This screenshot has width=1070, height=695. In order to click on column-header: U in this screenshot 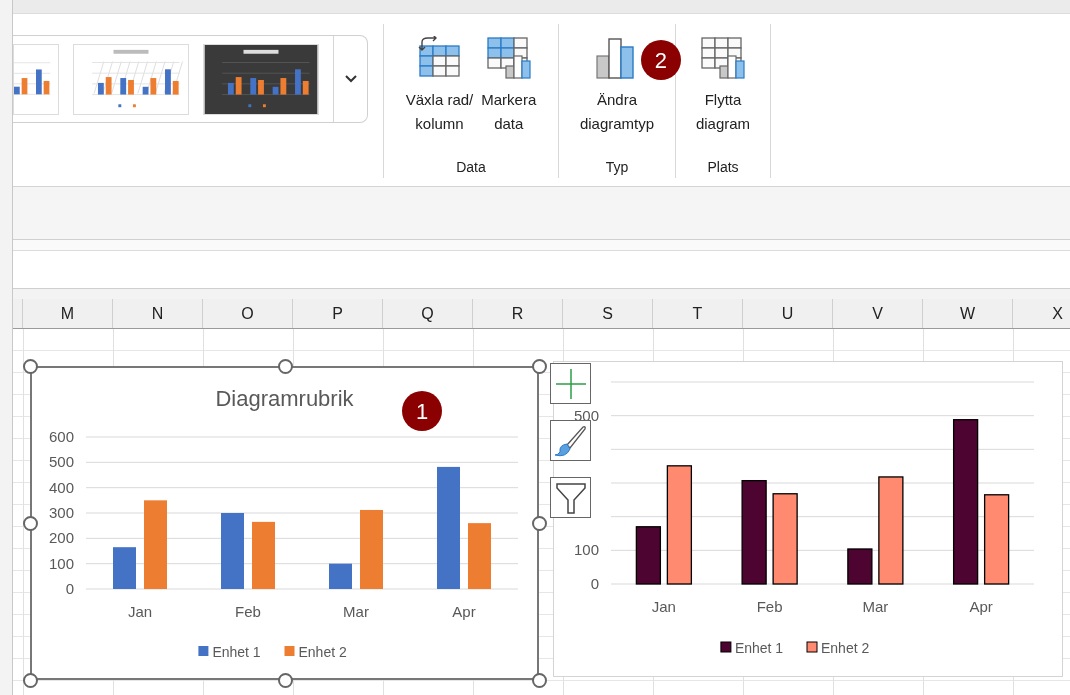, I will do `click(788, 313)`.